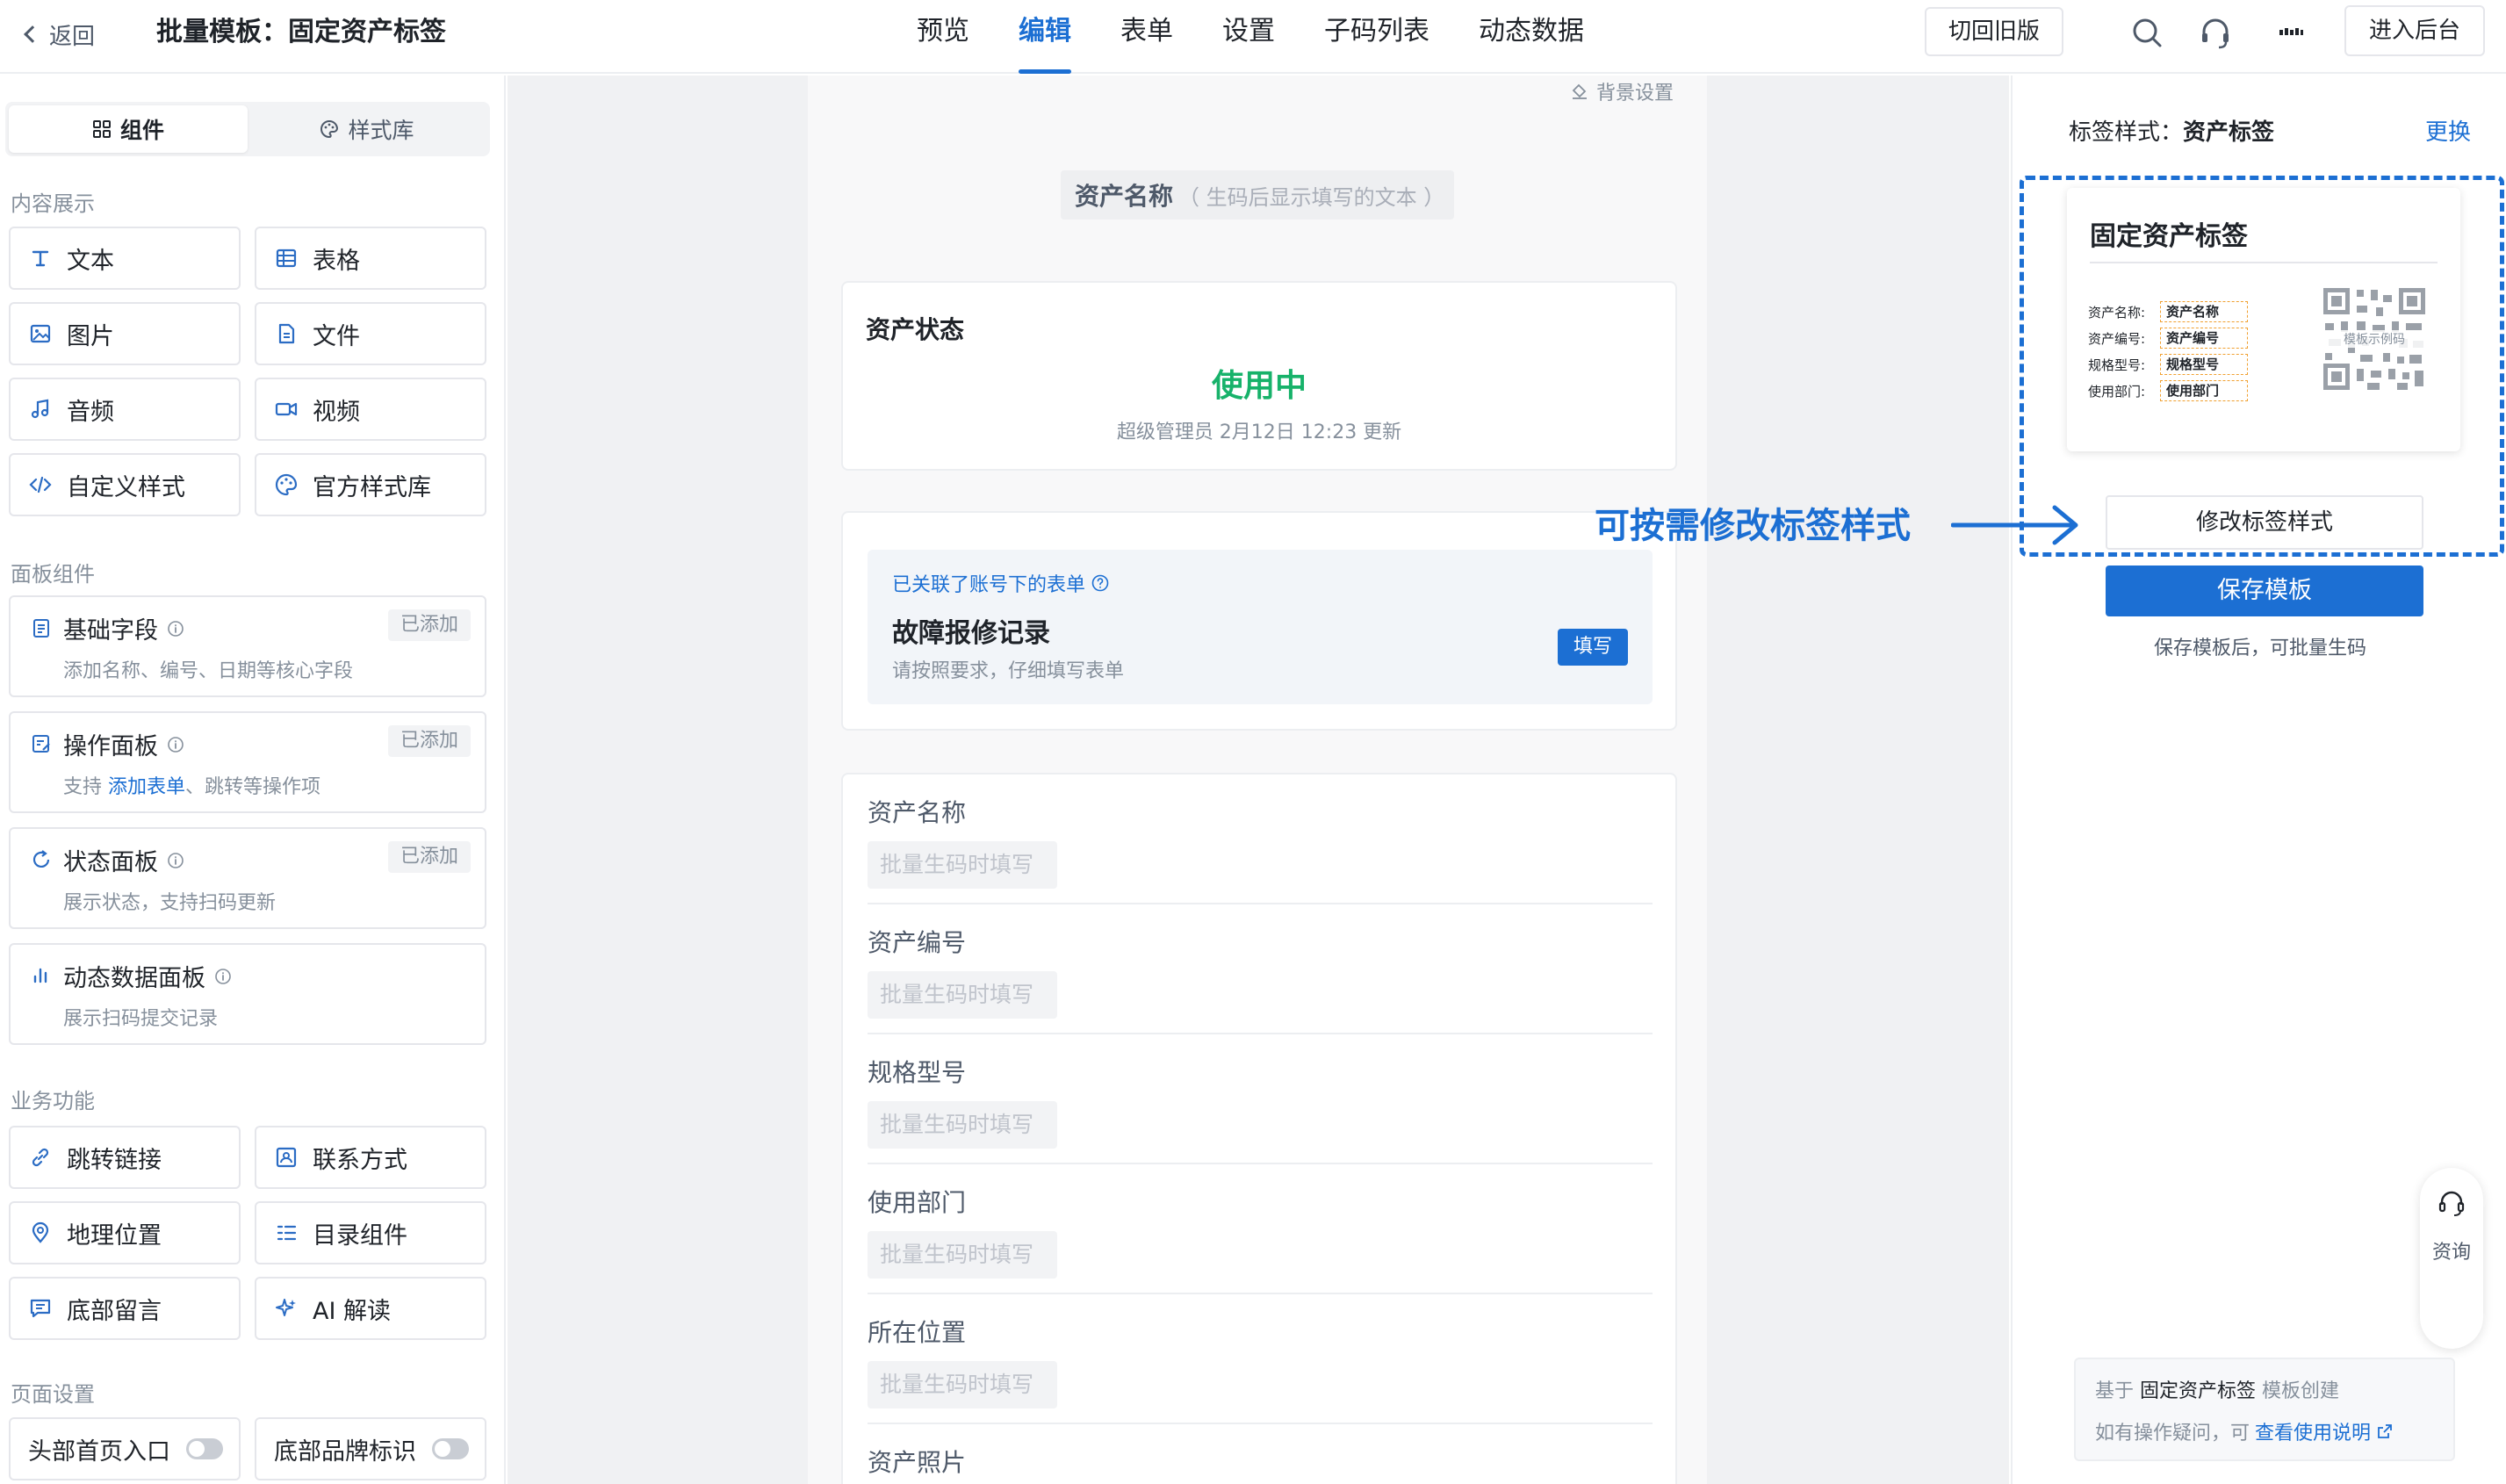 This screenshot has height=1484, width=2506. I want to click on label-row-key: 规格型号:, so click(2117, 365).